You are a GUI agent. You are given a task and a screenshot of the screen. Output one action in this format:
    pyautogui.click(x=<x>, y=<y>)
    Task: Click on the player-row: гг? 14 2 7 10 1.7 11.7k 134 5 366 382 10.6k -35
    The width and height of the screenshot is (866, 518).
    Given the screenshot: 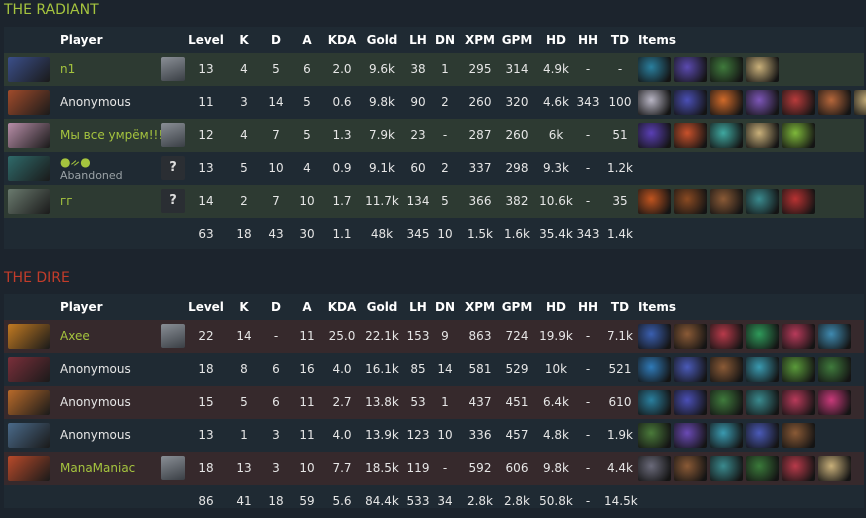 What is the action you would take?
    pyautogui.click(x=434, y=201)
    